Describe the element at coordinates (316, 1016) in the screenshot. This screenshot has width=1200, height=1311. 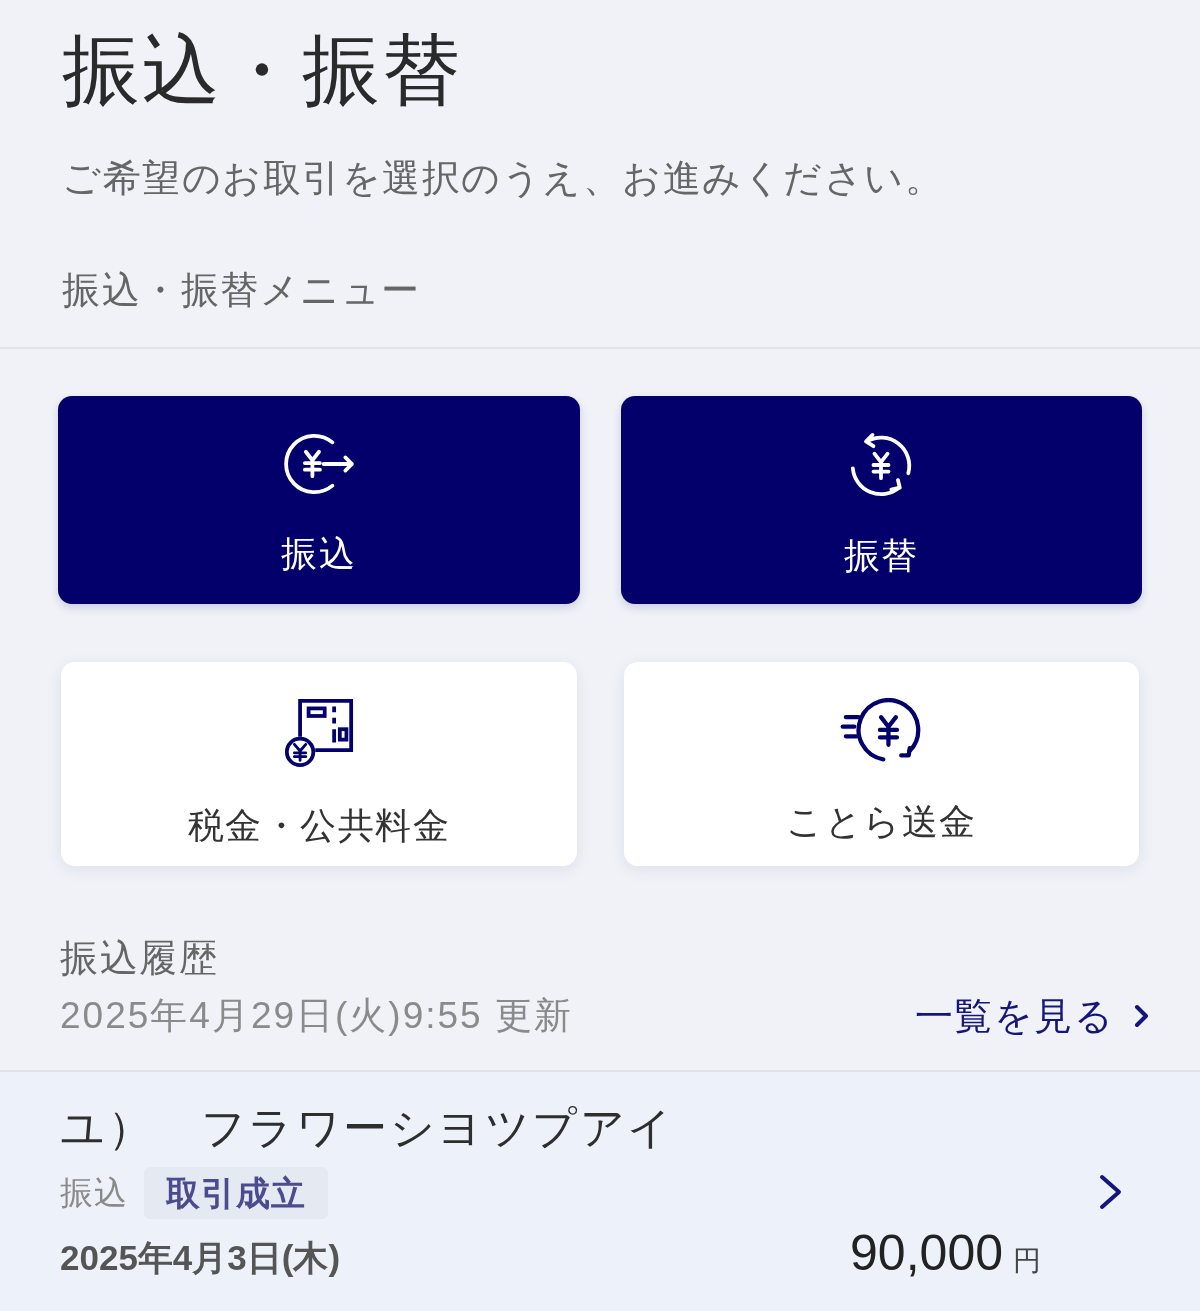
I see `update-time-text: 2025年4月29日(火)9:55 更新` at that location.